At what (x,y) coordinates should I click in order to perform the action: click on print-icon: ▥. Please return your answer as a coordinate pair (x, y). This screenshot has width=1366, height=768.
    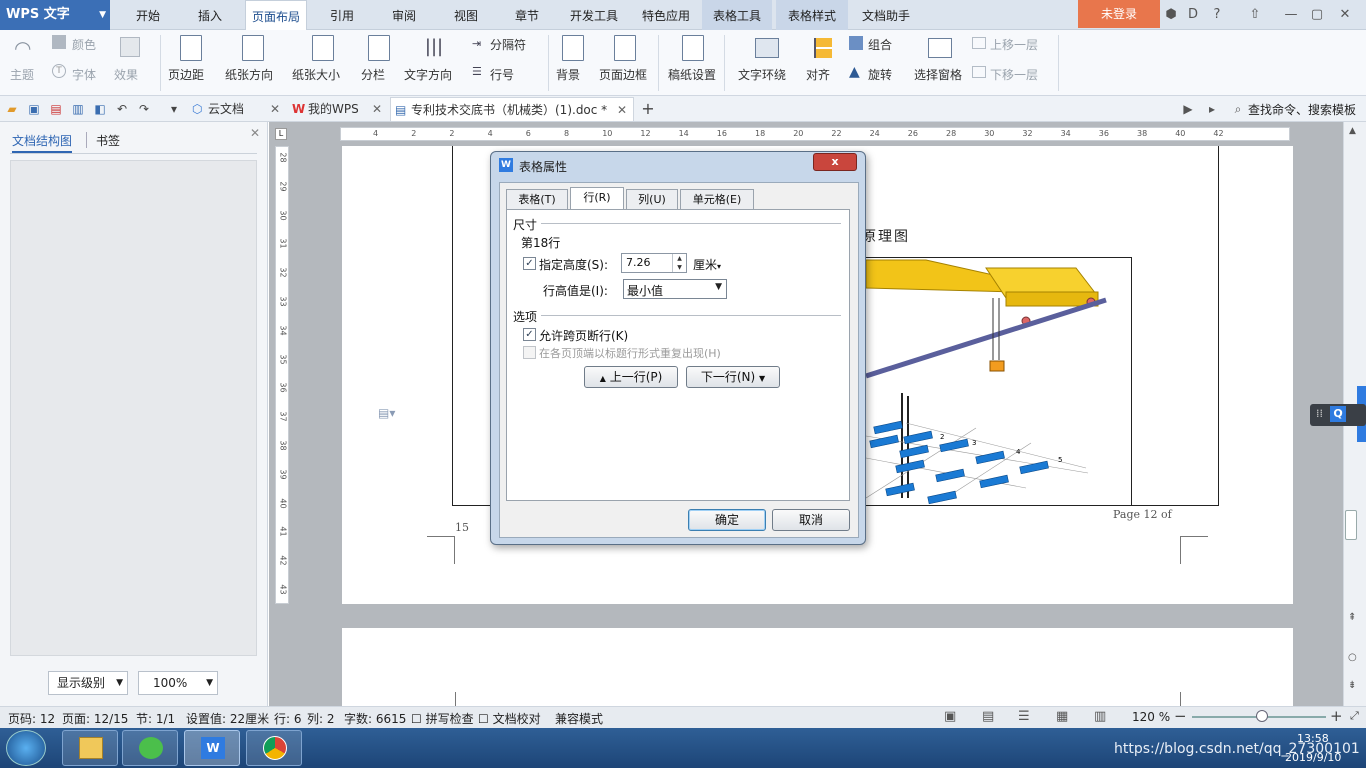
    Looking at the image, I should click on (78, 109).